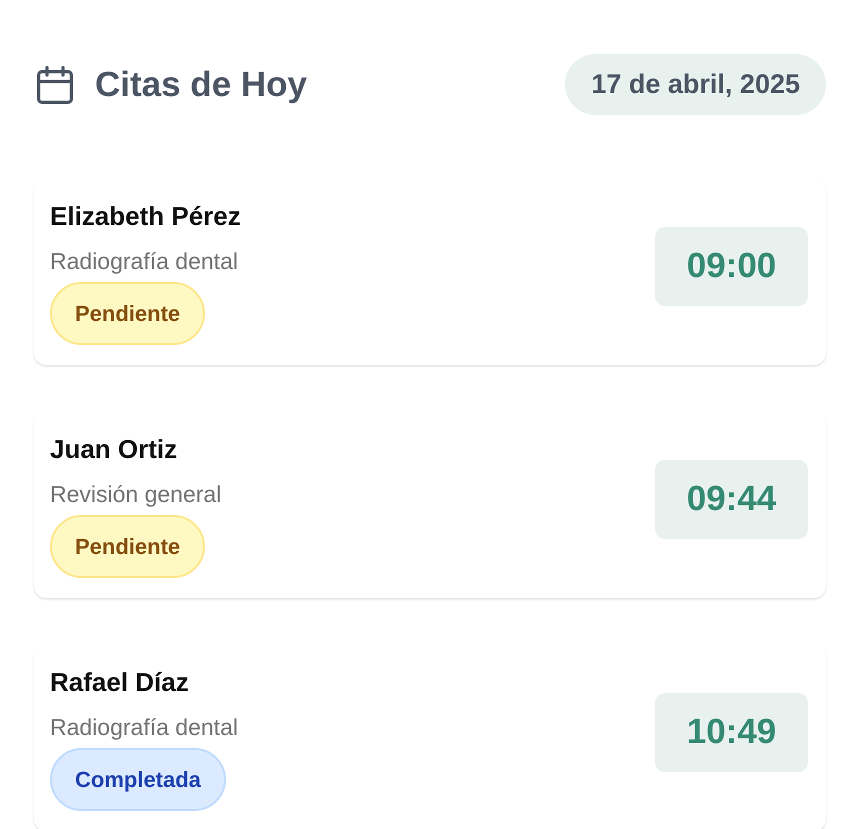 The image size is (867, 829). I want to click on time-badge: 09:44, so click(731, 499).